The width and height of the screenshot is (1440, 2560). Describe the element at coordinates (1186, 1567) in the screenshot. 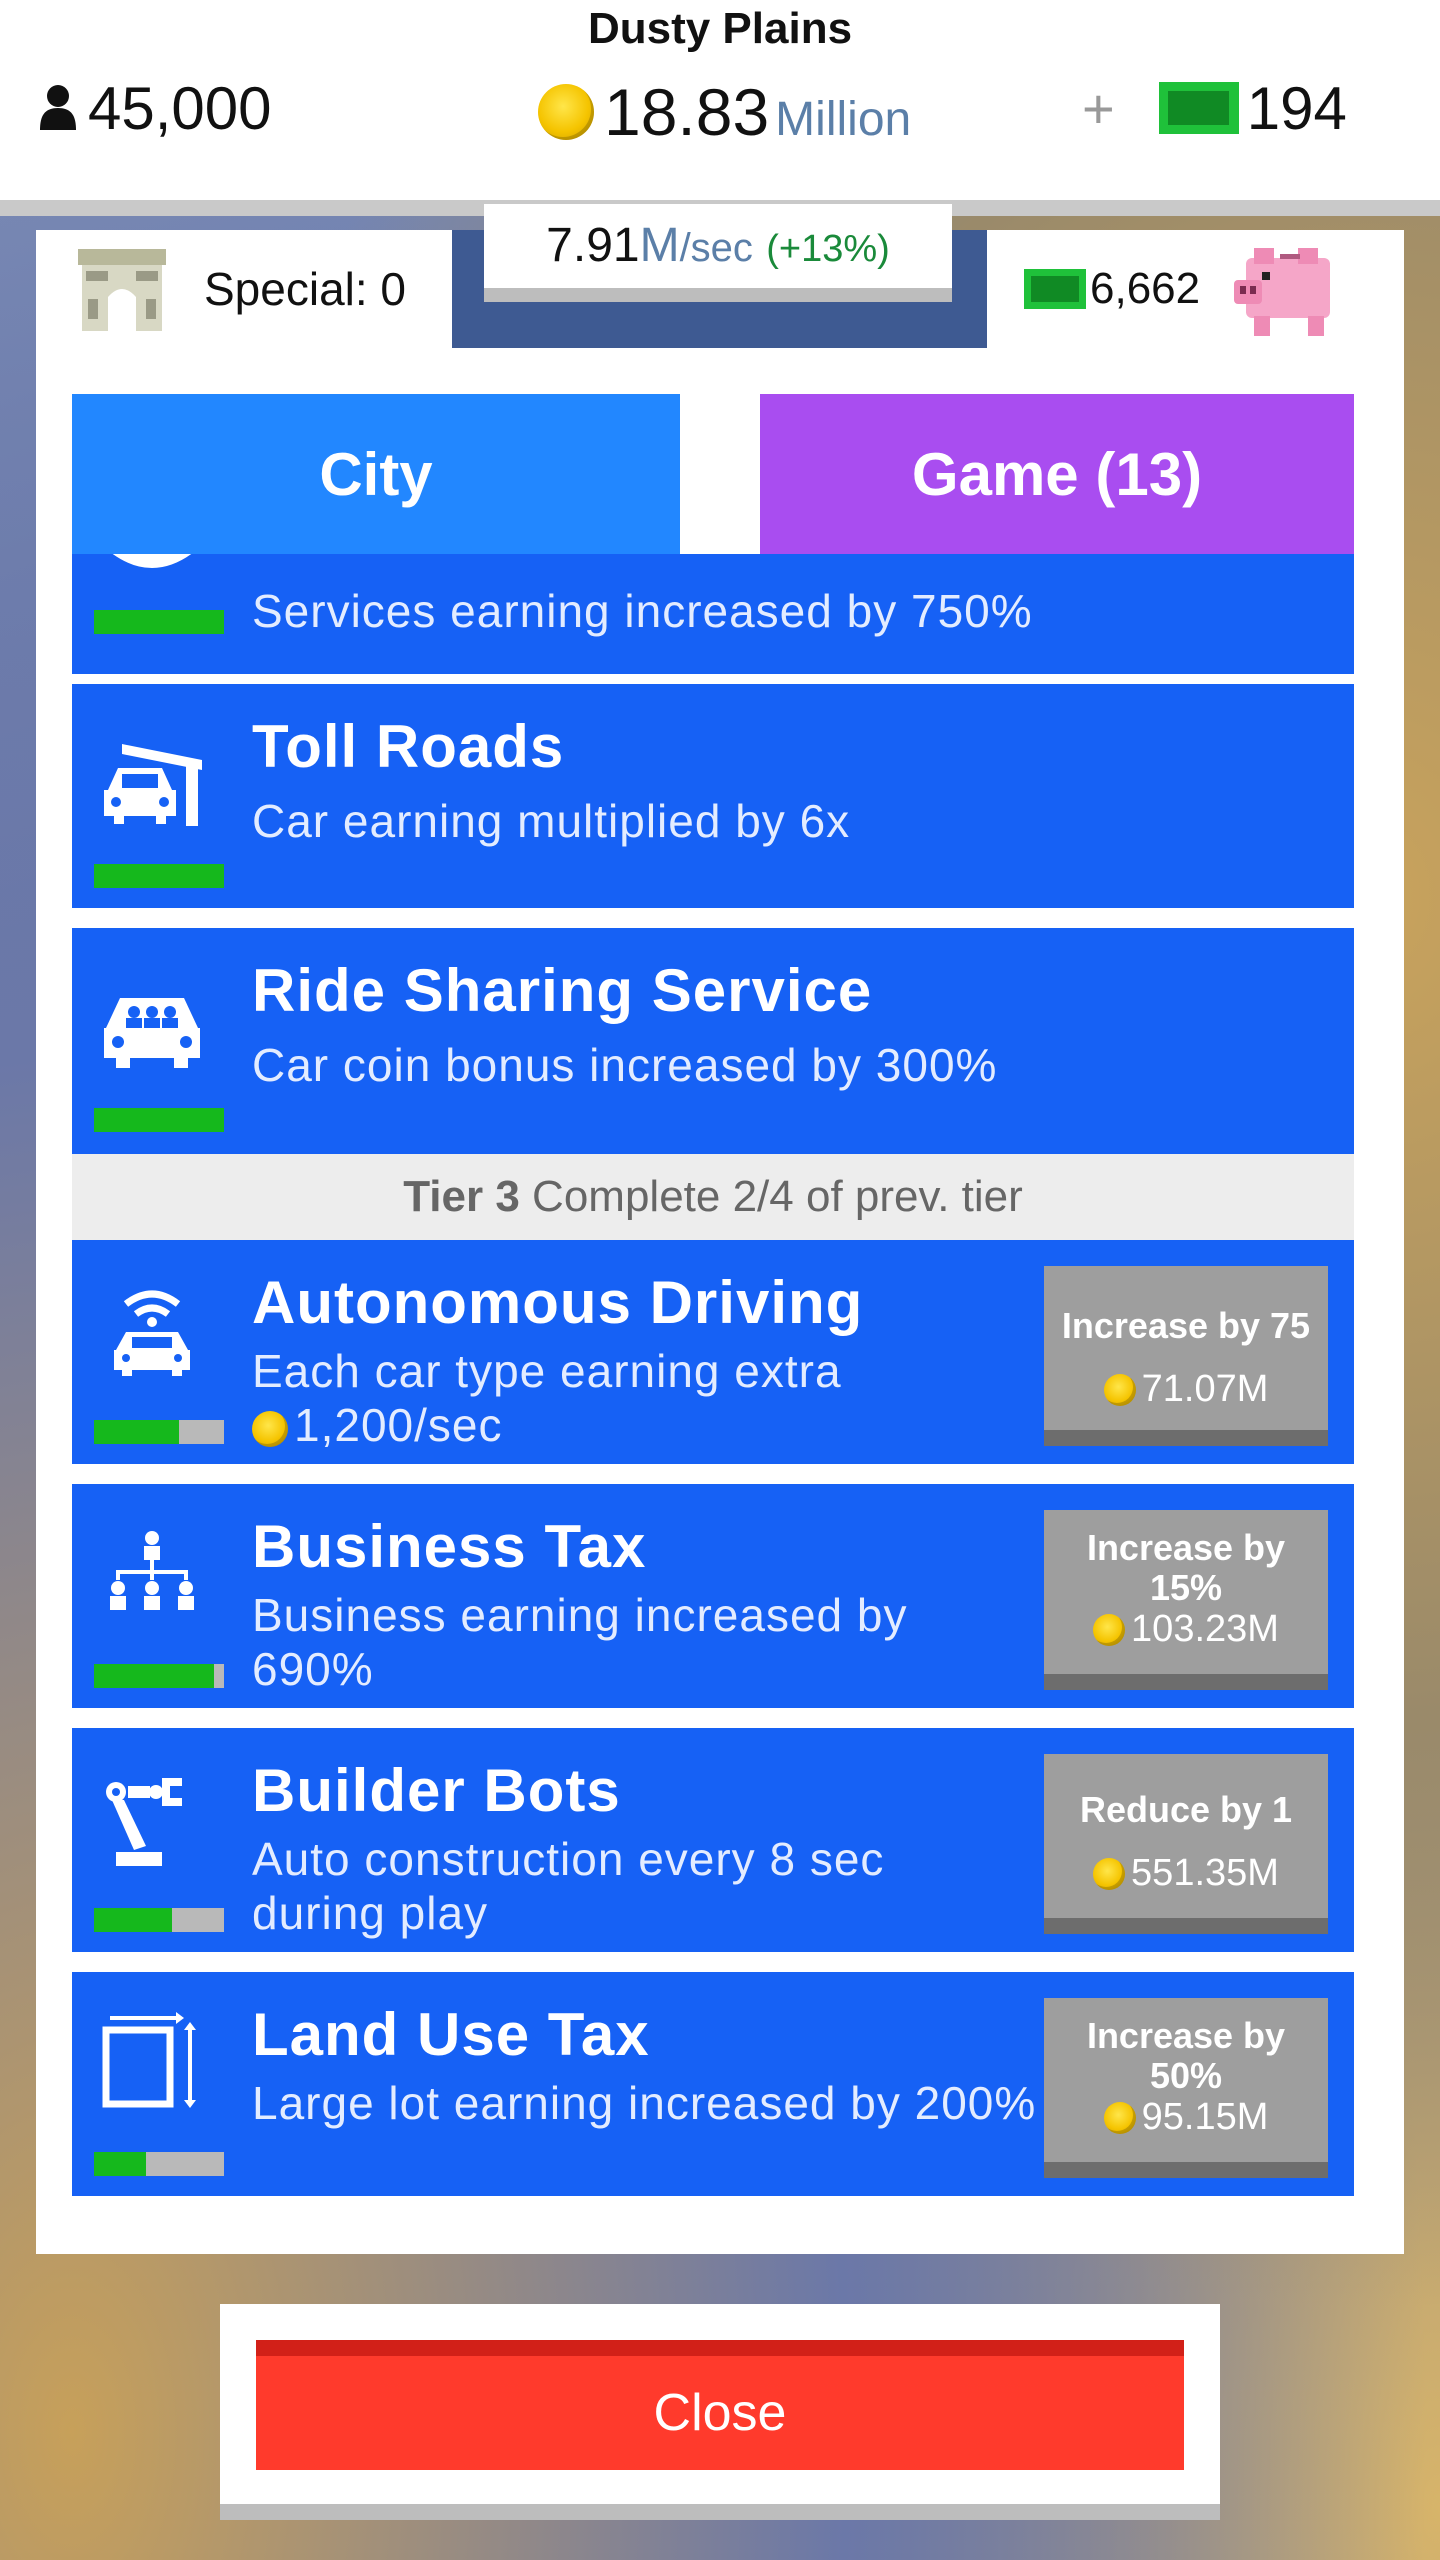

I see `buy-button-label: Increase by 15%` at that location.